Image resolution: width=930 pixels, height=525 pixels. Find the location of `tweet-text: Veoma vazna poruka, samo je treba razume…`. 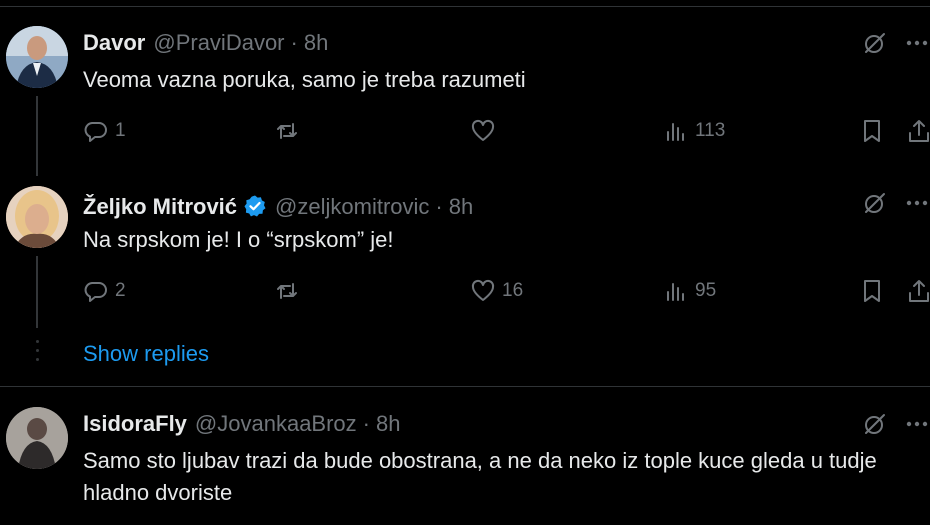

tweet-text: Veoma vazna poruka, samo je treba razume… is located at coordinates (304, 79).